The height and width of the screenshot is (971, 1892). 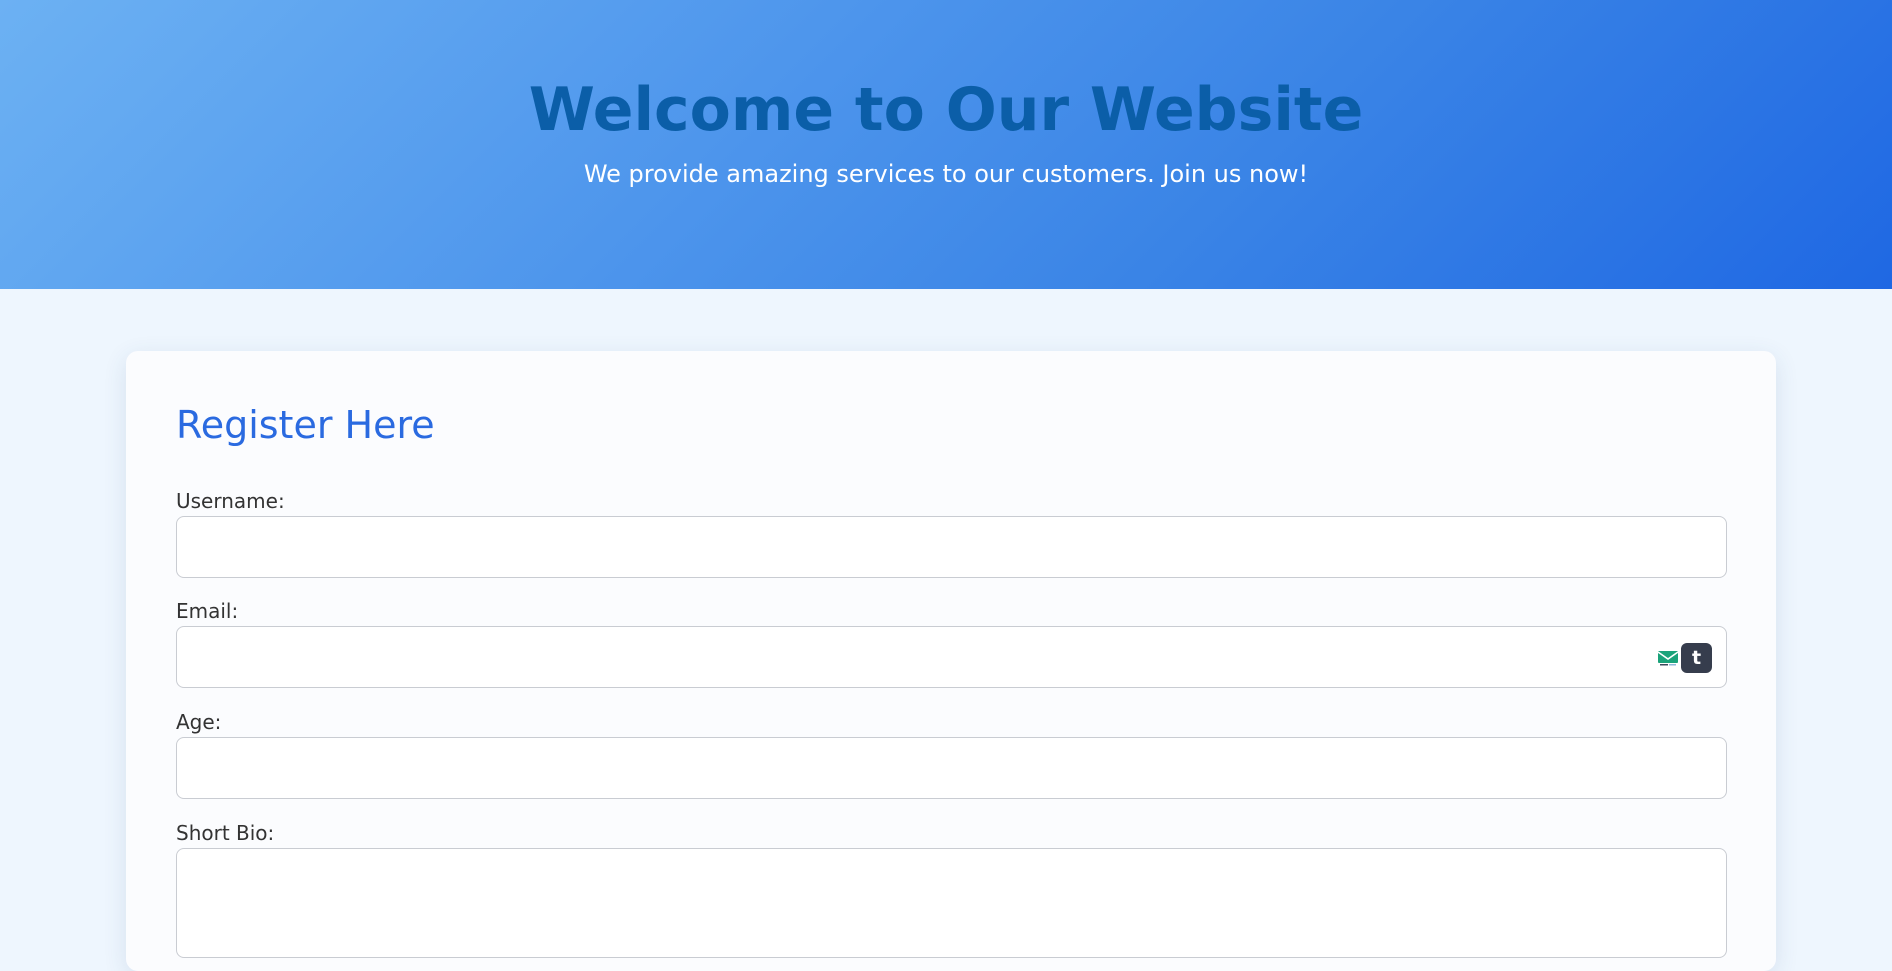 What do you see at coordinates (305, 425) in the screenshot?
I see `form-title: Register Here` at bounding box center [305, 425].